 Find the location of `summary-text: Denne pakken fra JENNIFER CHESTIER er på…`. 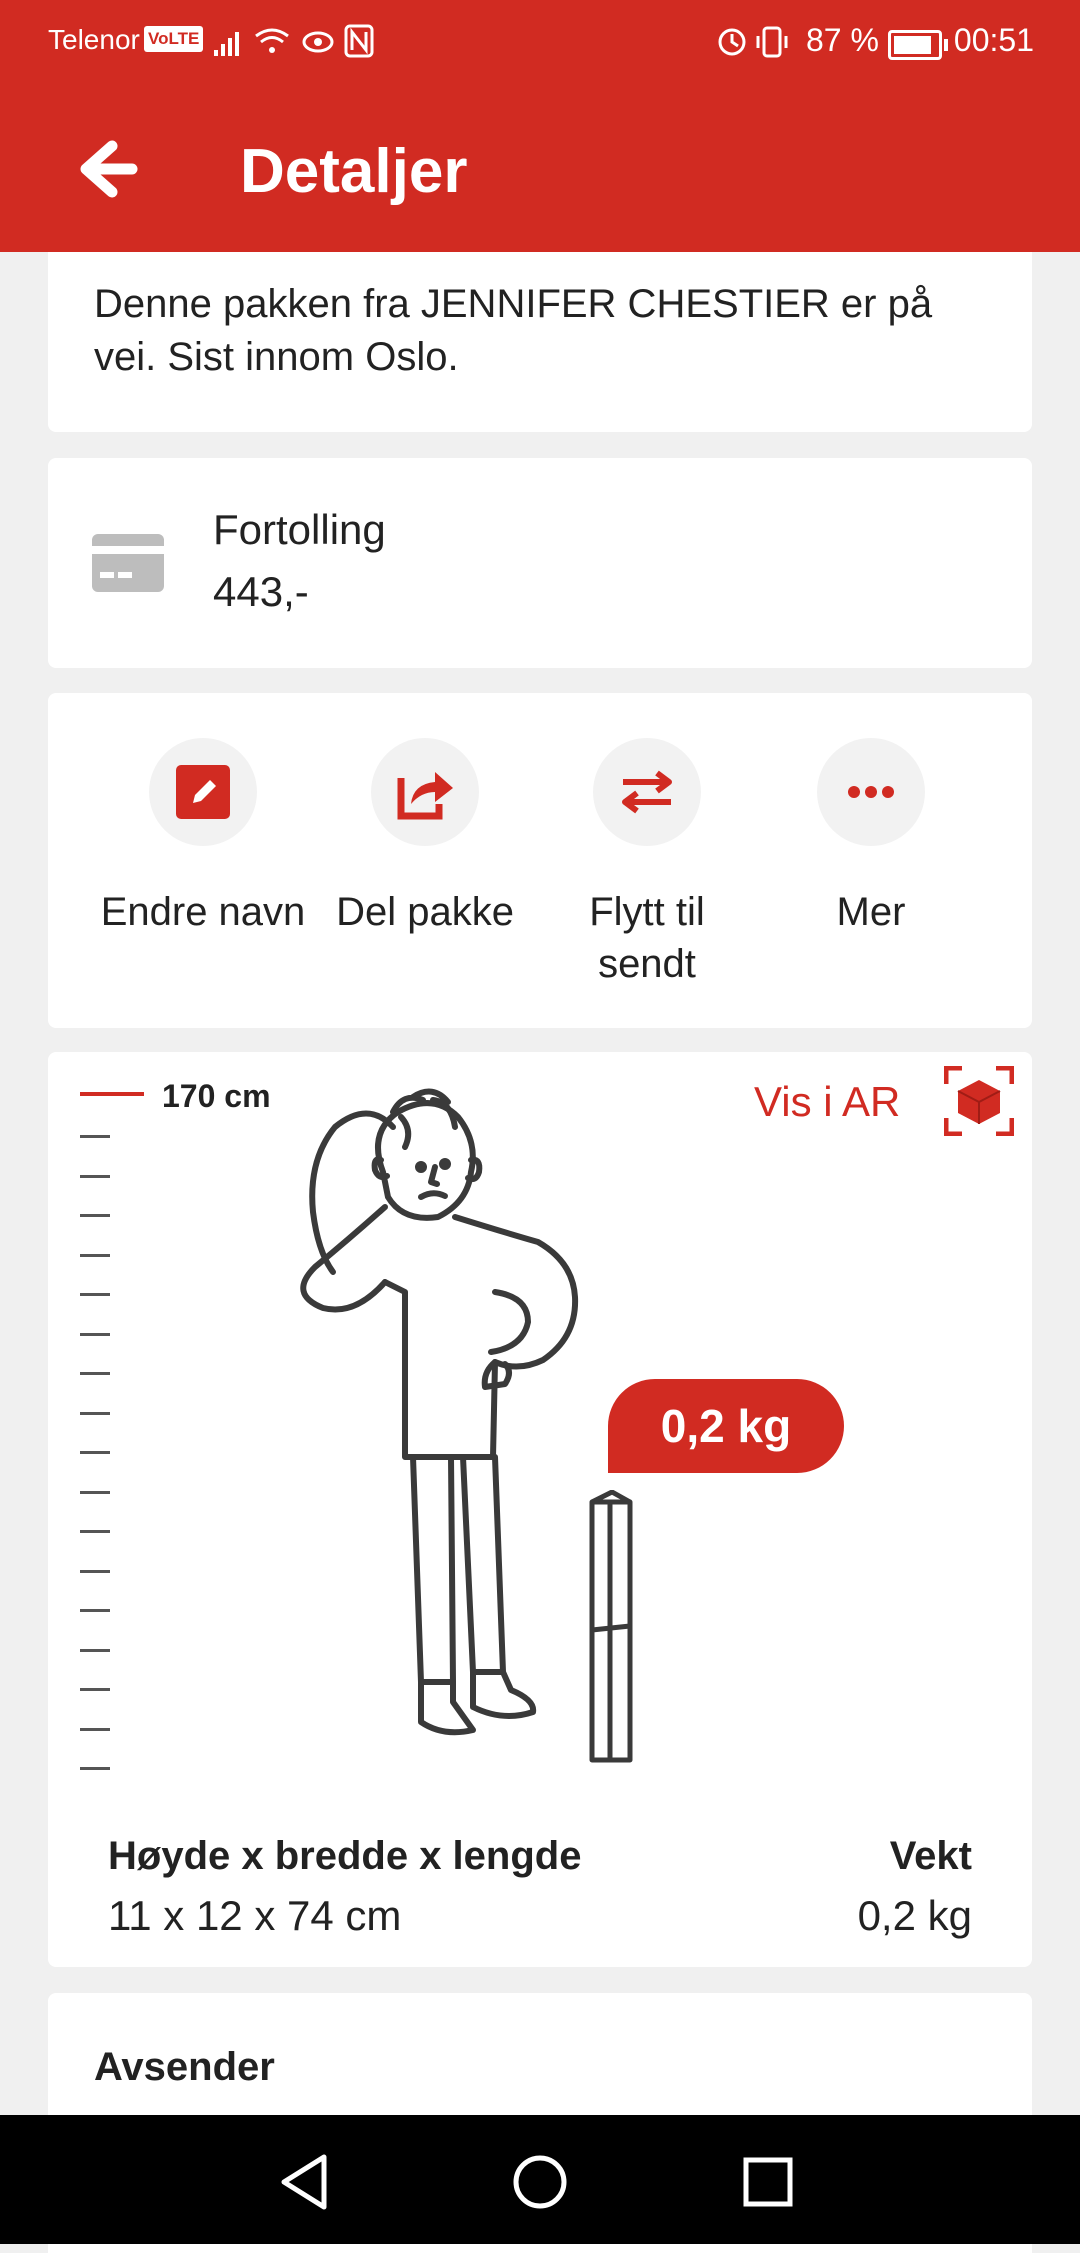

summary-text: Denne pakken fra JENNIFER CHESTIER er på… is located at coordinates (513, 330).